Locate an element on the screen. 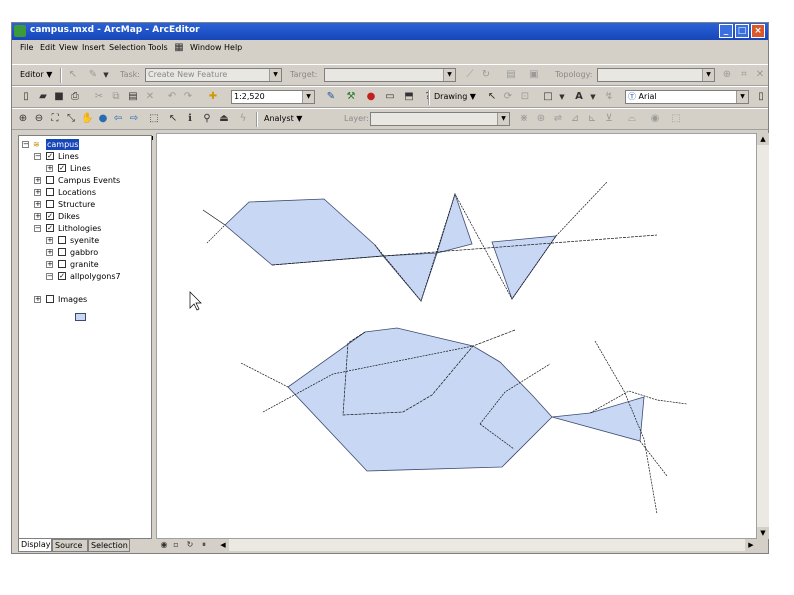  arctoolbox-icon: ⚒ is located at coordinates (351, 97).